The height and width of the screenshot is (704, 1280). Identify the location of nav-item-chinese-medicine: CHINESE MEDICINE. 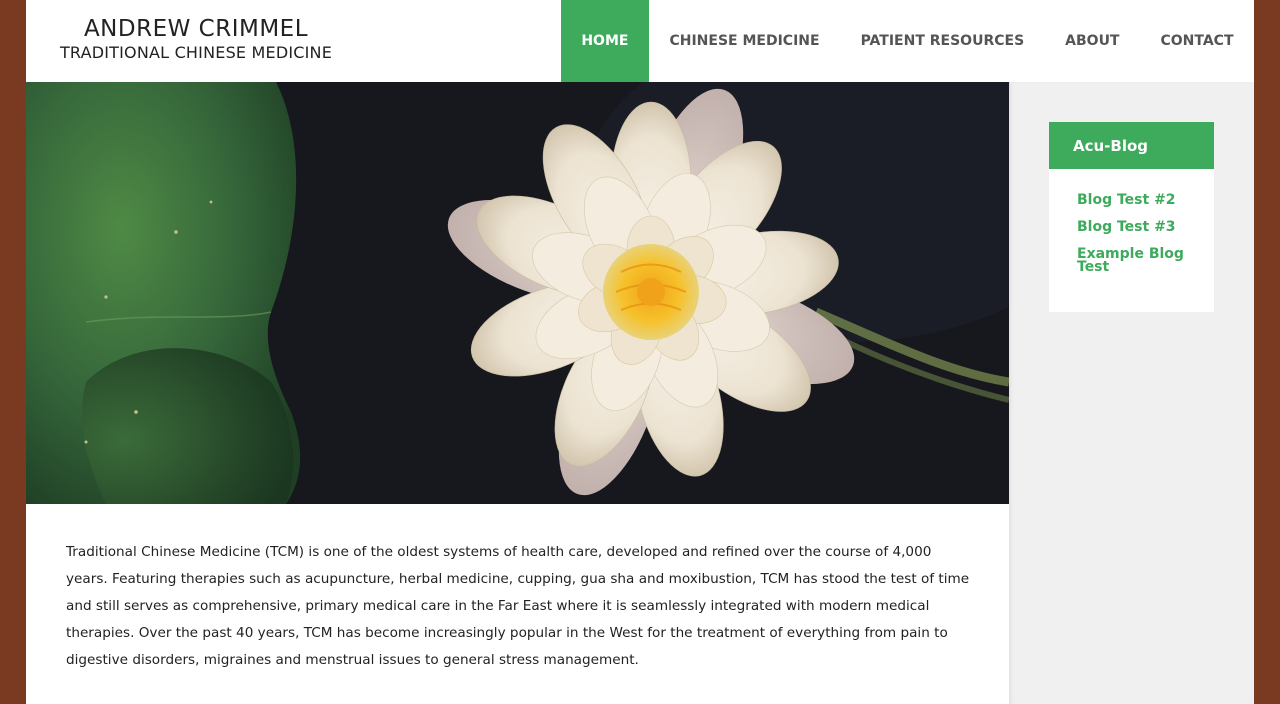
(744, 41).